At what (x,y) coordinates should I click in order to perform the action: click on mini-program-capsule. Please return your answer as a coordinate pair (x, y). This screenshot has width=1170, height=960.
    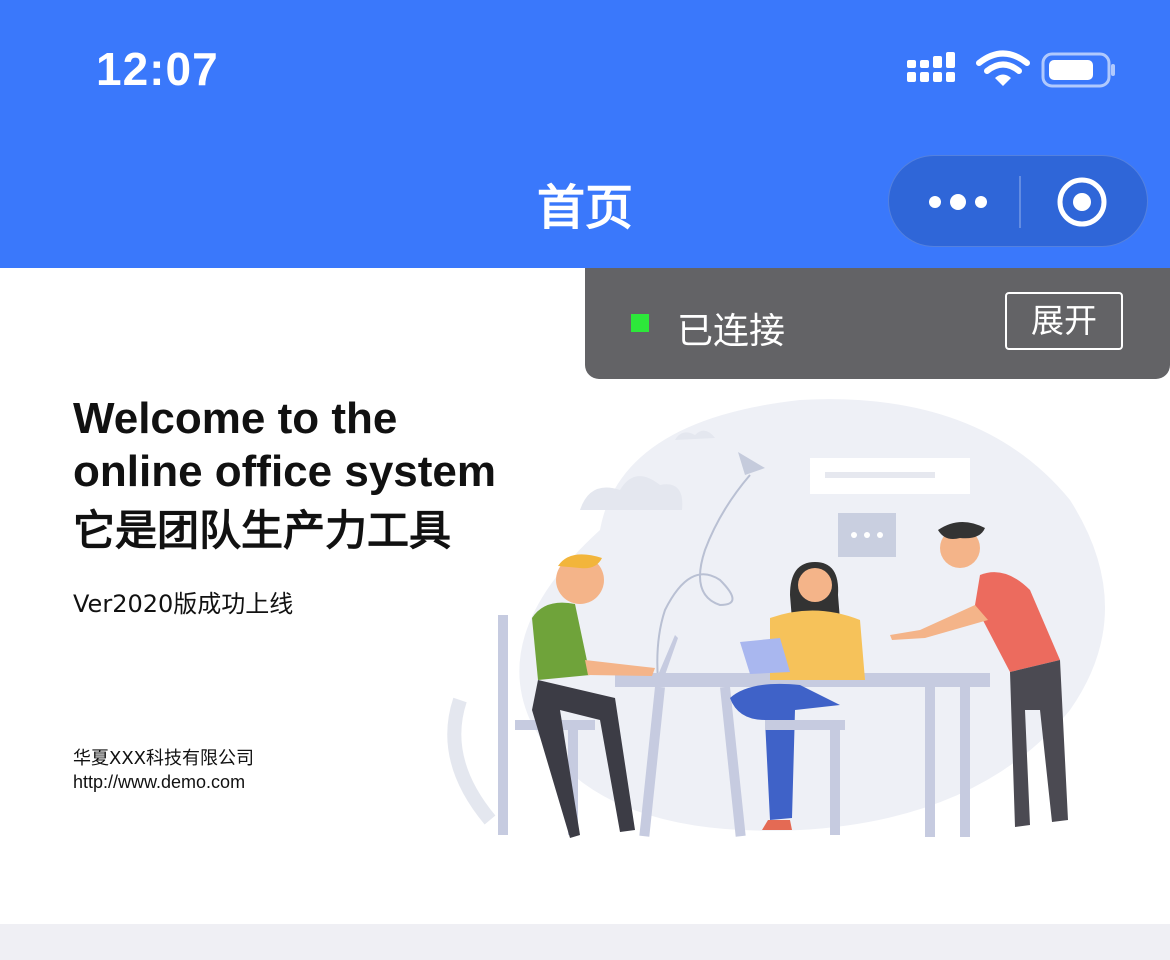
    Looking at the image, I should click on (1018, 201).